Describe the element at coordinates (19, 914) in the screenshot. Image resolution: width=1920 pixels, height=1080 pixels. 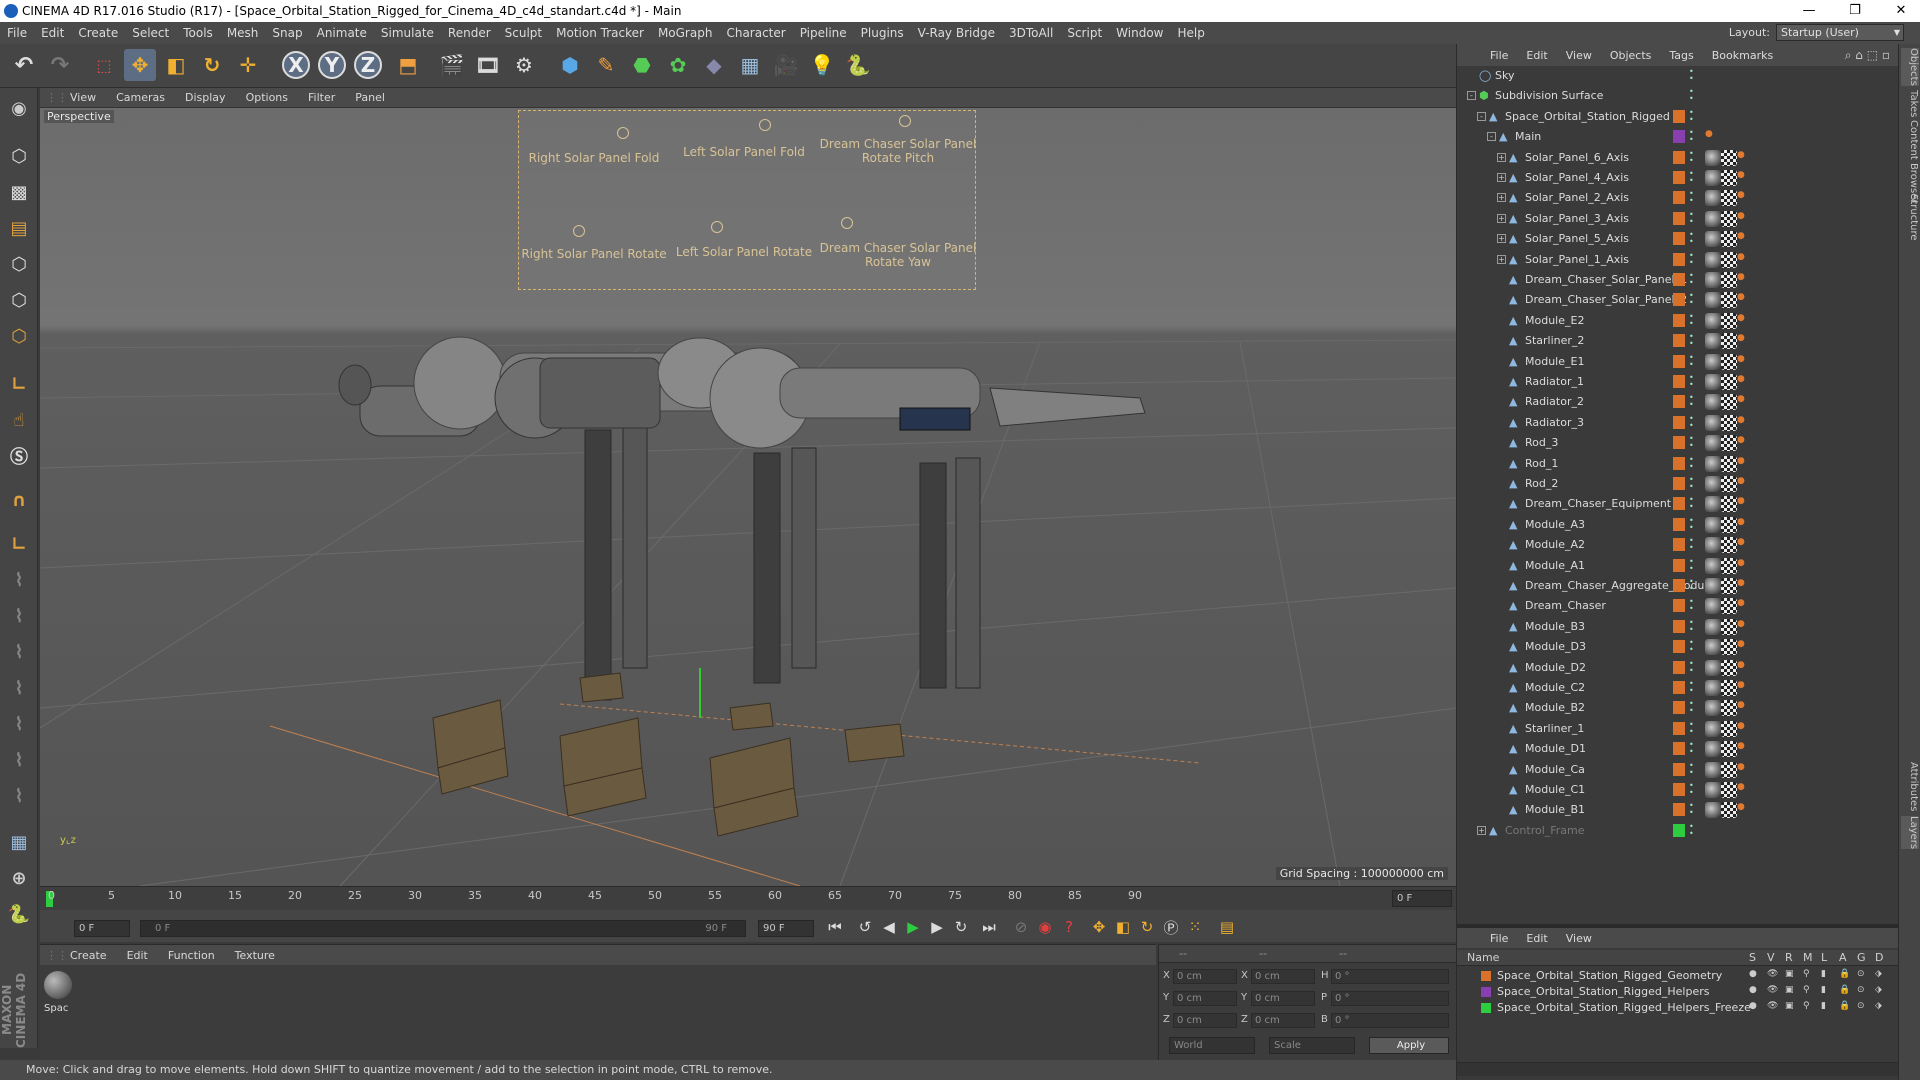
I see `python-script-icon: 🐍` at that location.